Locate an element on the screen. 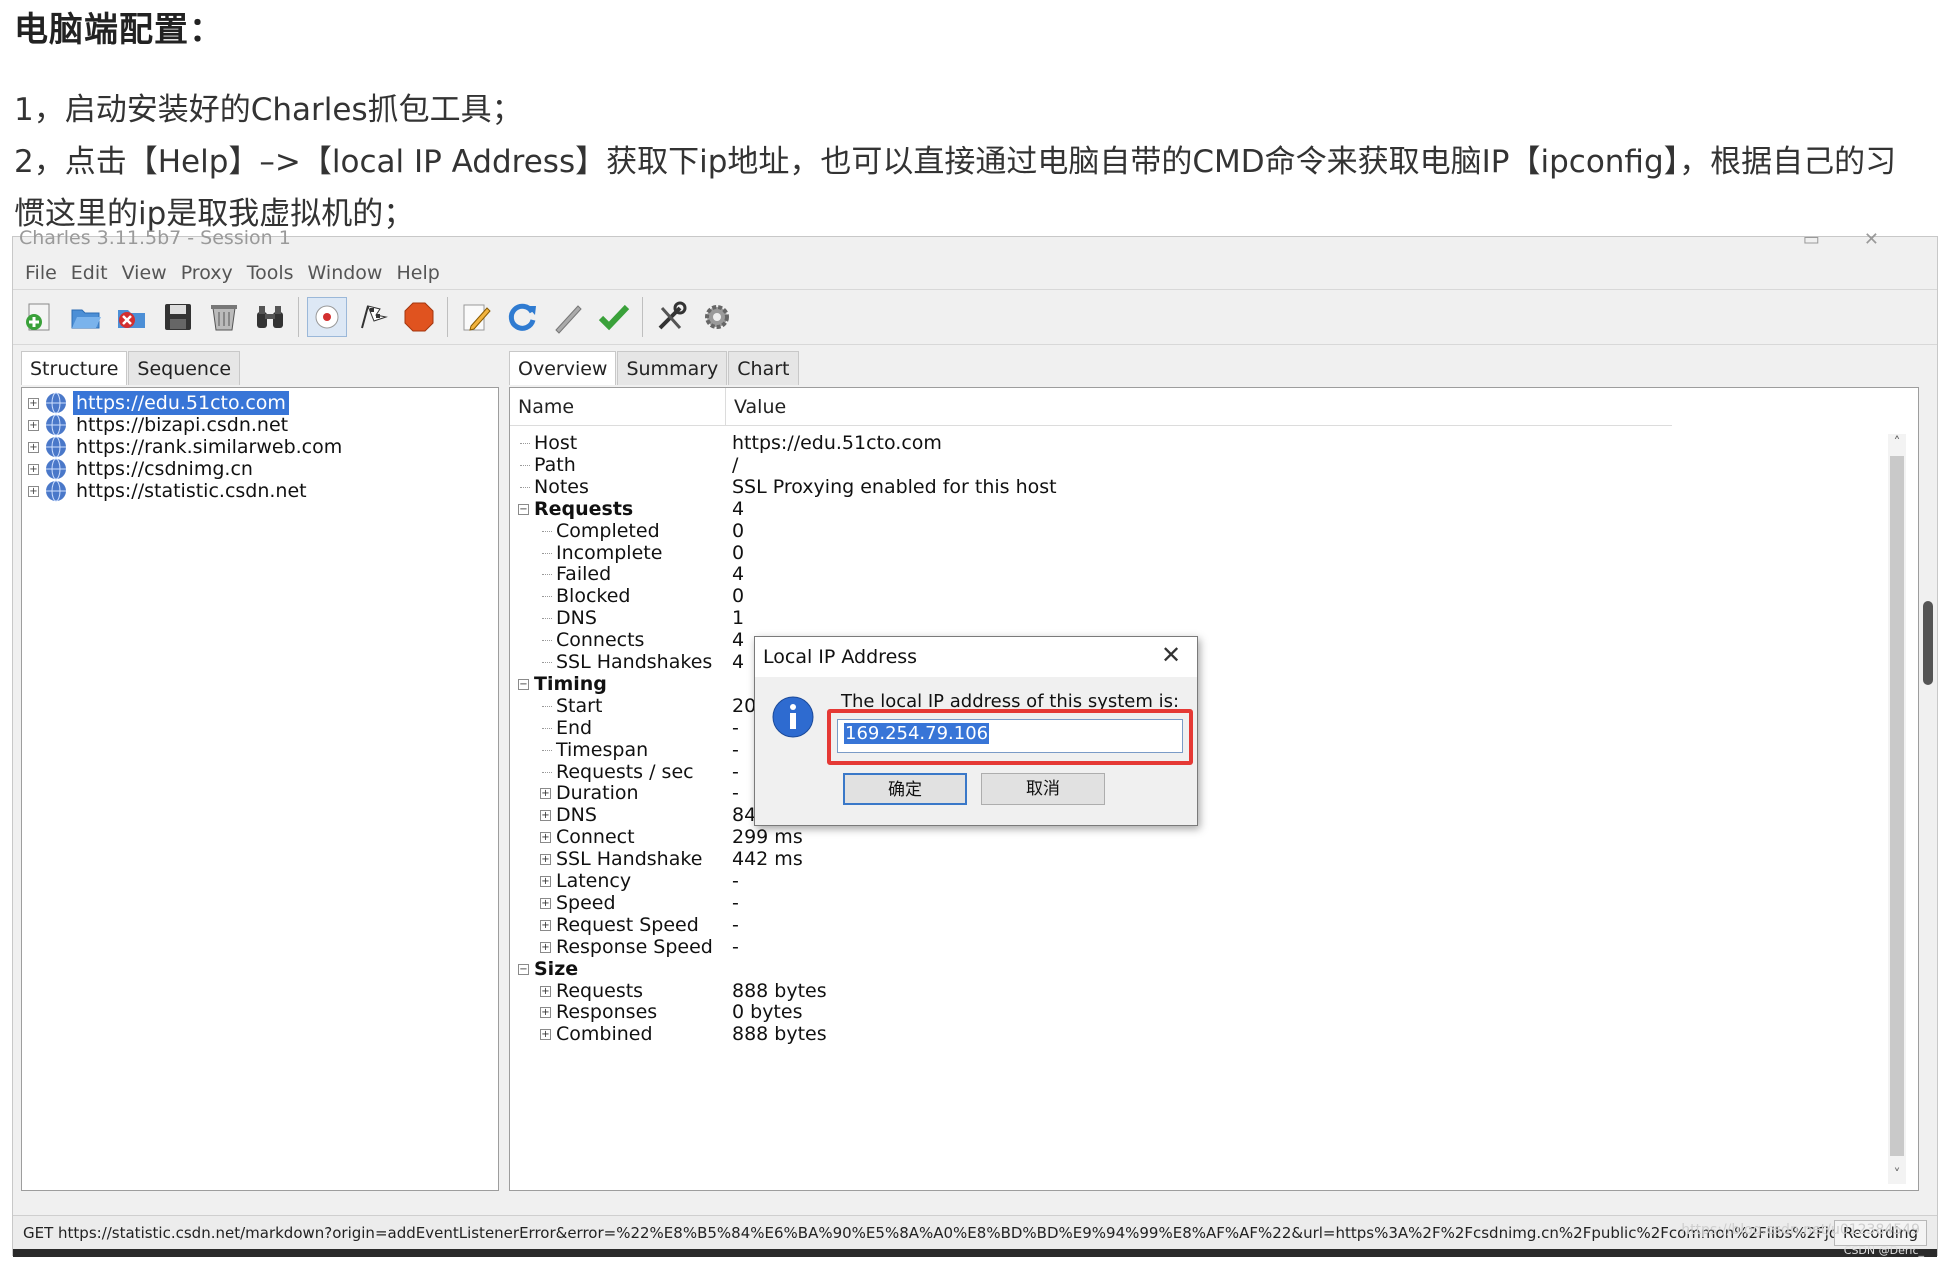 This screenshot has height=1268, width=1940. edit-icon is located at coordinates (476, 317).